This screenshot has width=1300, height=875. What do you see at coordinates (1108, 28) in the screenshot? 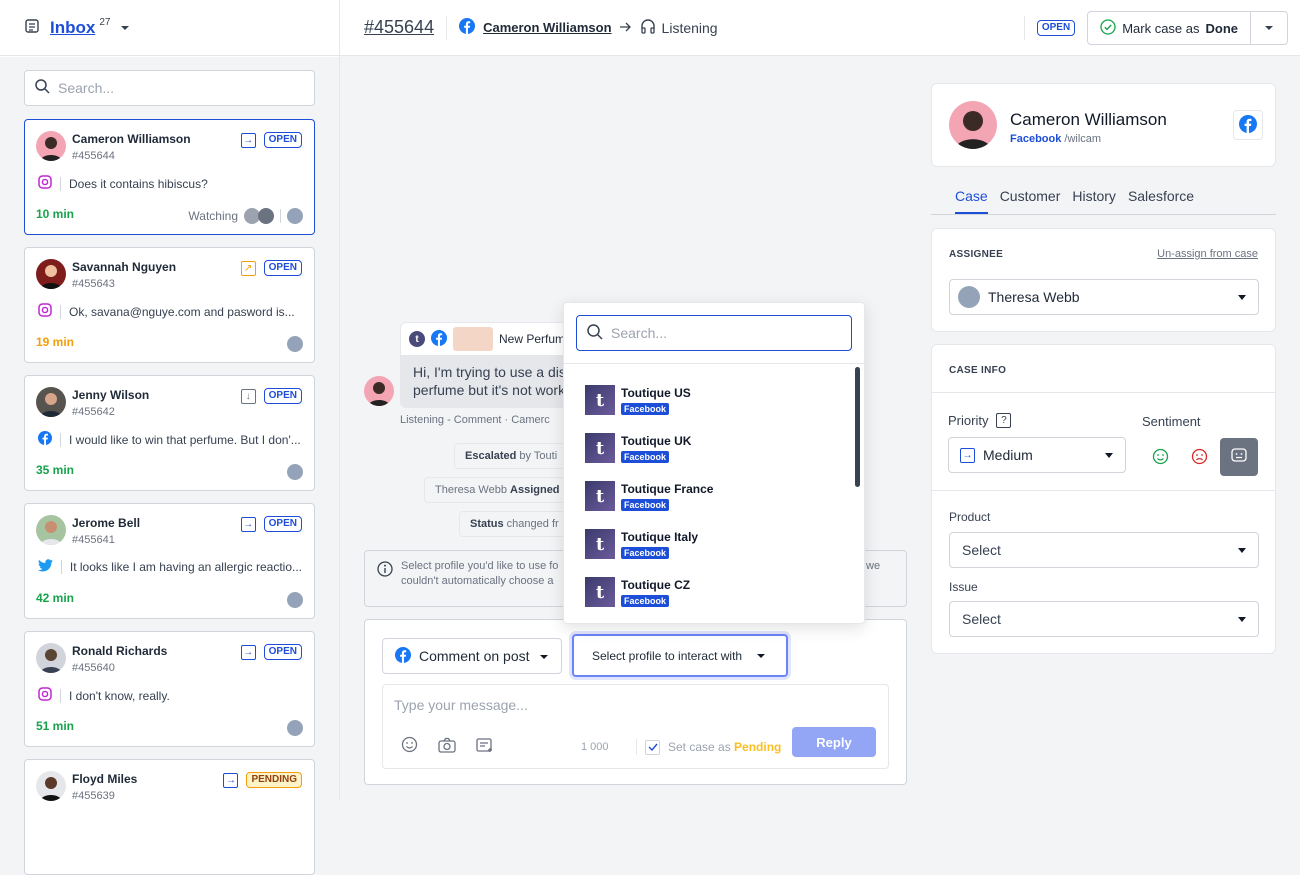
I see `check-circle-icon` at bounding box center [1108, 28].